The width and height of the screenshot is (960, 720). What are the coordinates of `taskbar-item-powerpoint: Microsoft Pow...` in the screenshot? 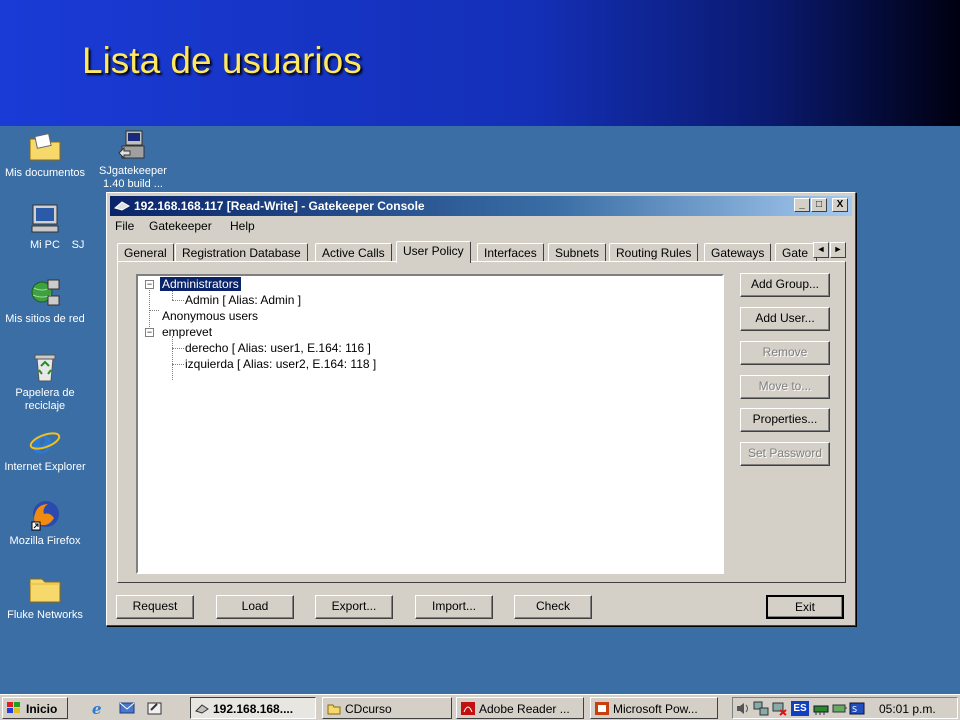 It's located at (654, 708).